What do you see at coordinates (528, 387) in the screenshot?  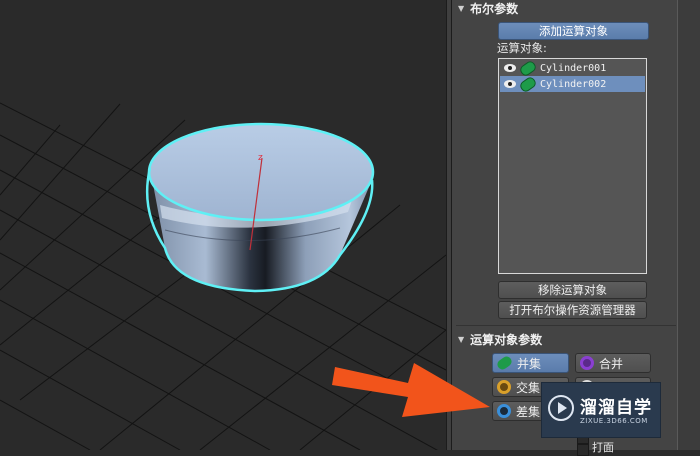 I see `intersection-label: 交集` at bounding box center [528, 387].